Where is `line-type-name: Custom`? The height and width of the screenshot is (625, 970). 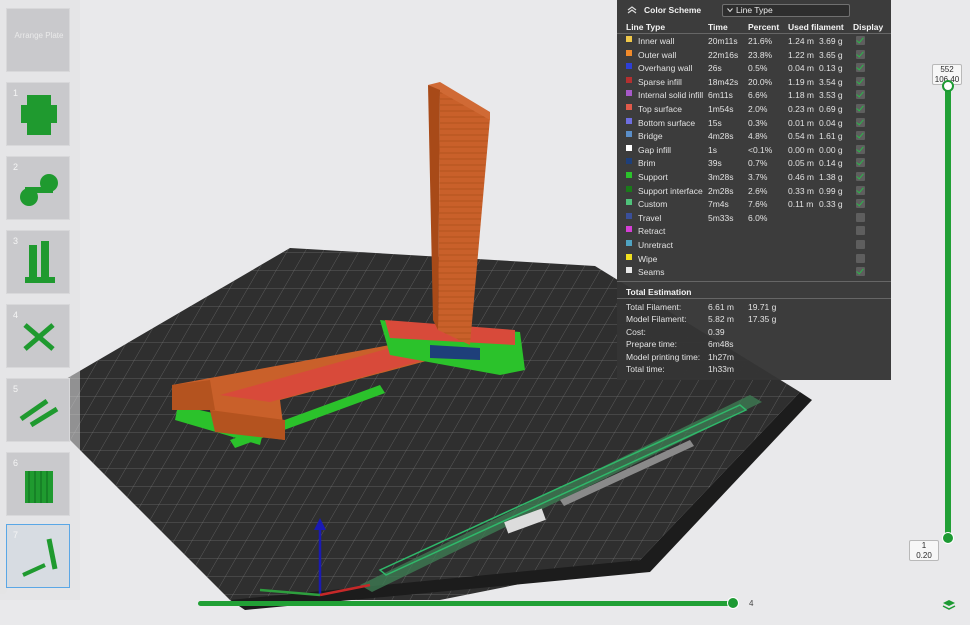 line-type-name: Custom is located at coordinates (653, 204).